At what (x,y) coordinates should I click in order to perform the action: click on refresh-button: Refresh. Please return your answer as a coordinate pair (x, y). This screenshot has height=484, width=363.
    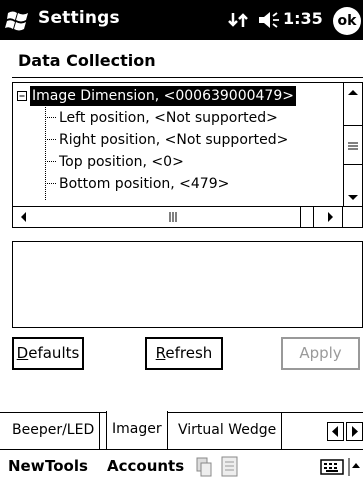
    Looking at the image, I should click on (184, 353).